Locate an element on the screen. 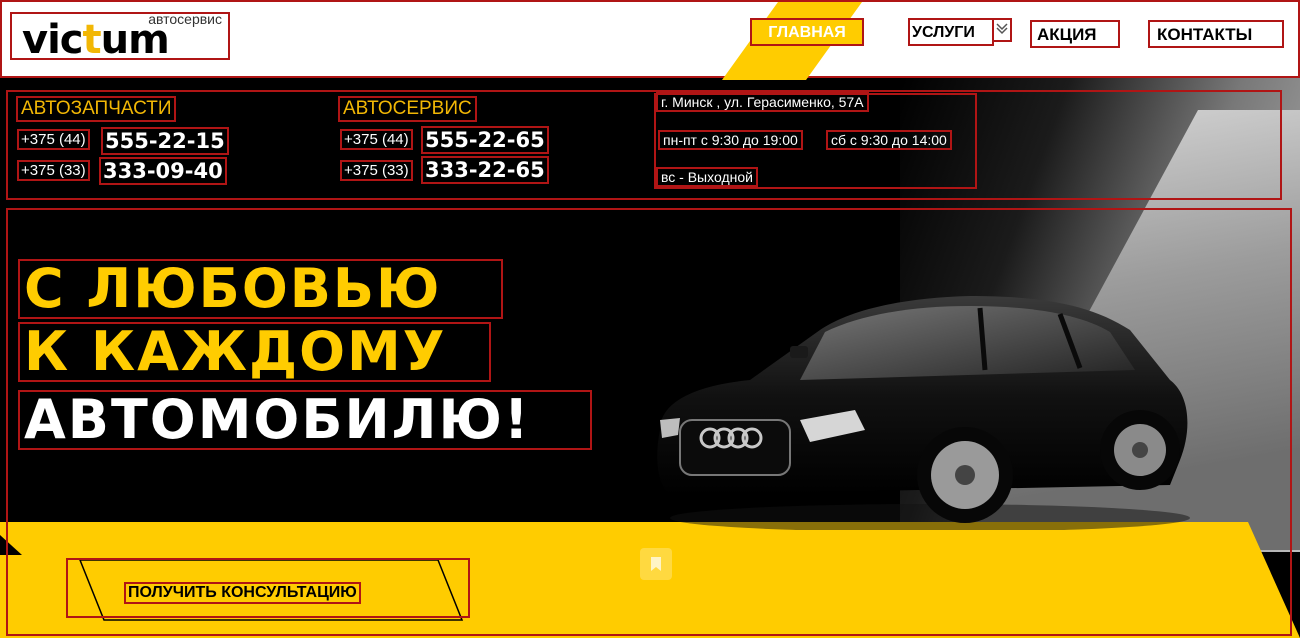  logo: victum автосервис is located at coordinates (120, 37).